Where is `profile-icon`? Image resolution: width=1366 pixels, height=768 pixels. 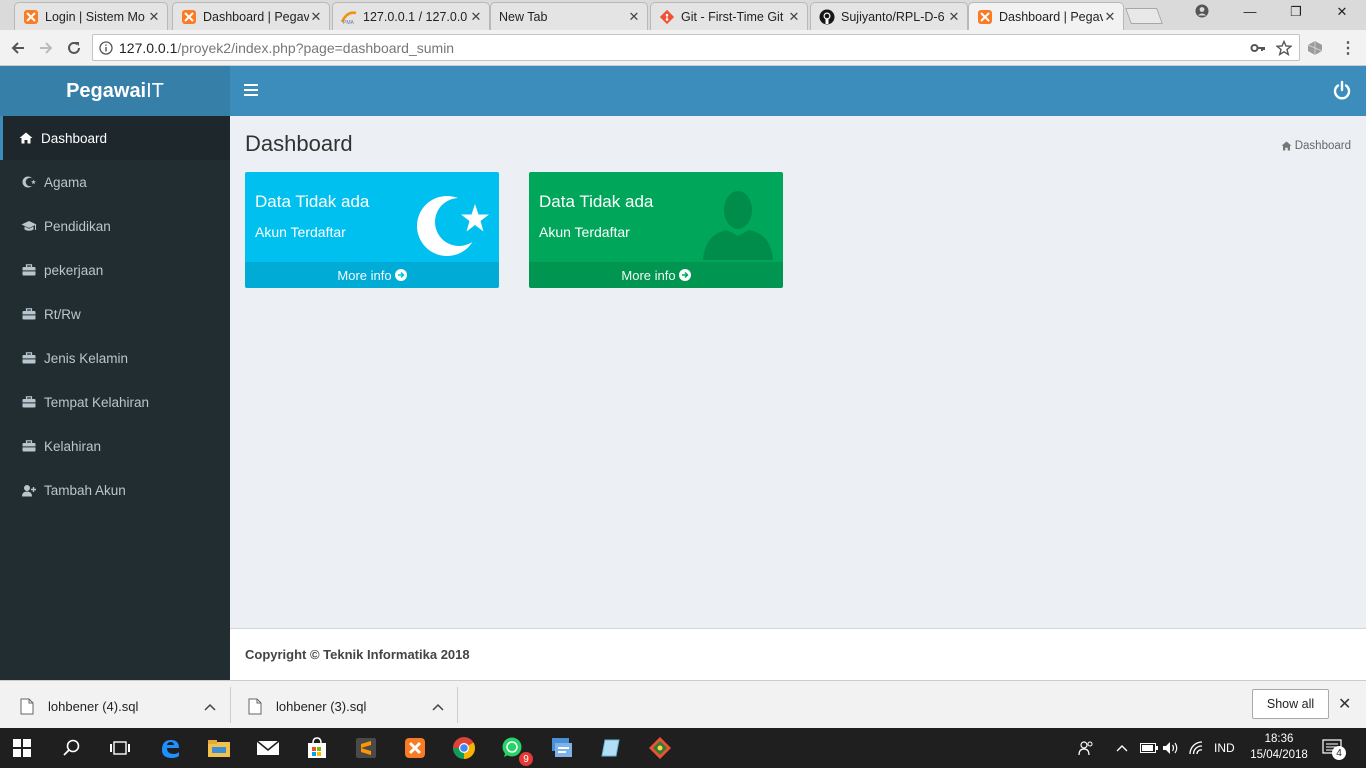 profile-icon is located at coordinates (1202, 12).